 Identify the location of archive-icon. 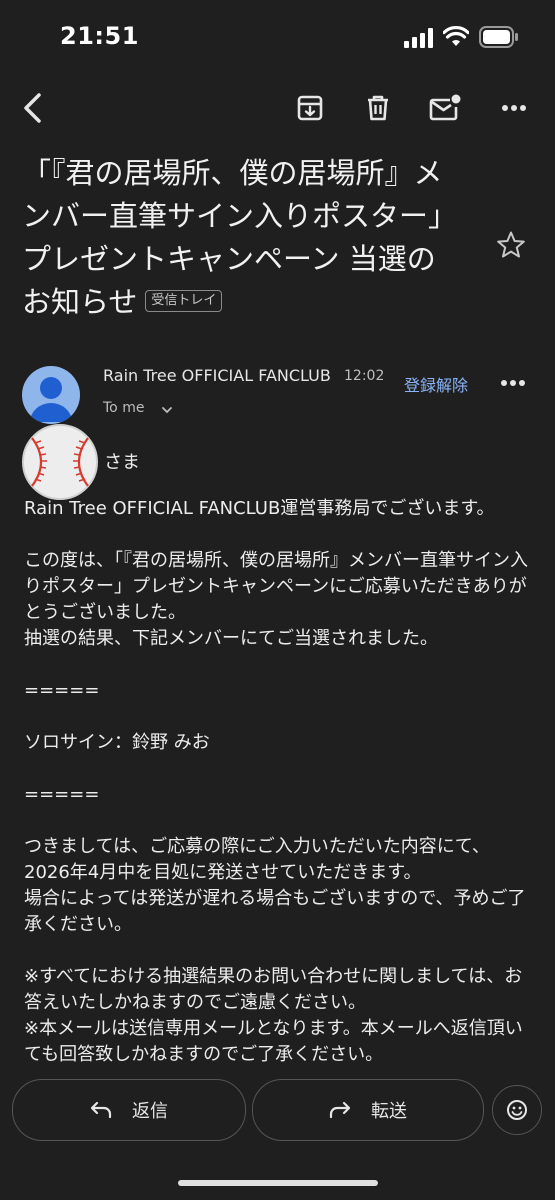
(310, 108).